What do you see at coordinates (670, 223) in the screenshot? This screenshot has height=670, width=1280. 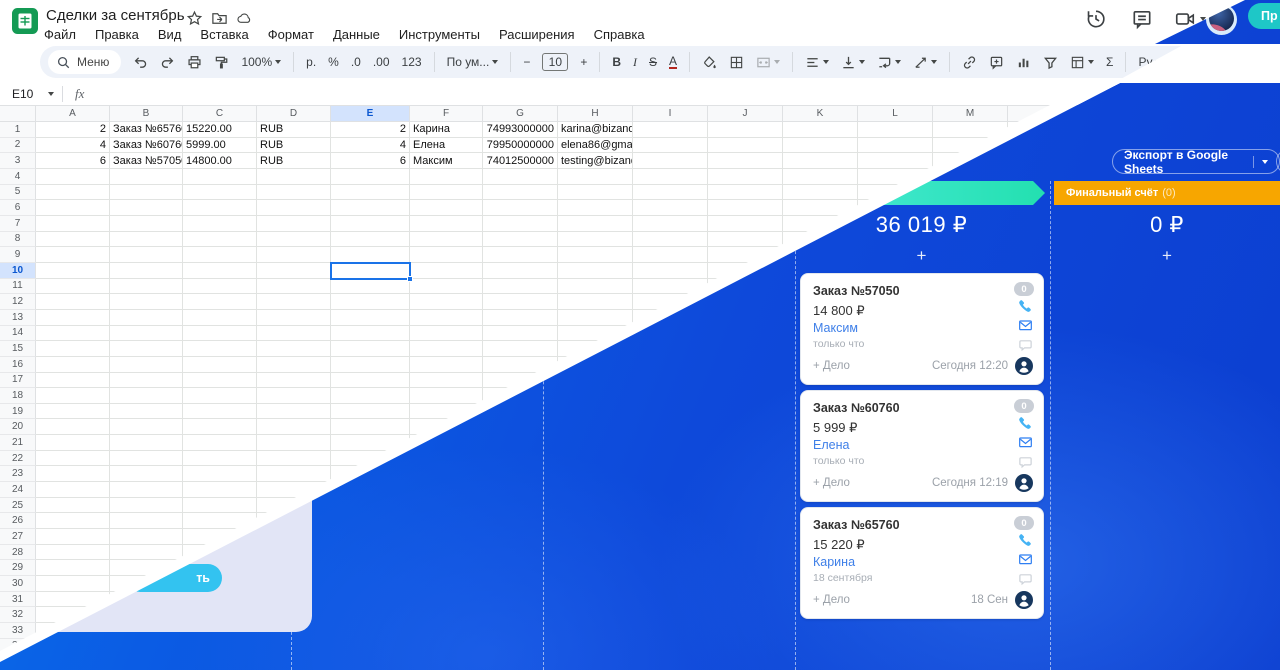 I see `cell-I7` at bounding box center [670, 223].